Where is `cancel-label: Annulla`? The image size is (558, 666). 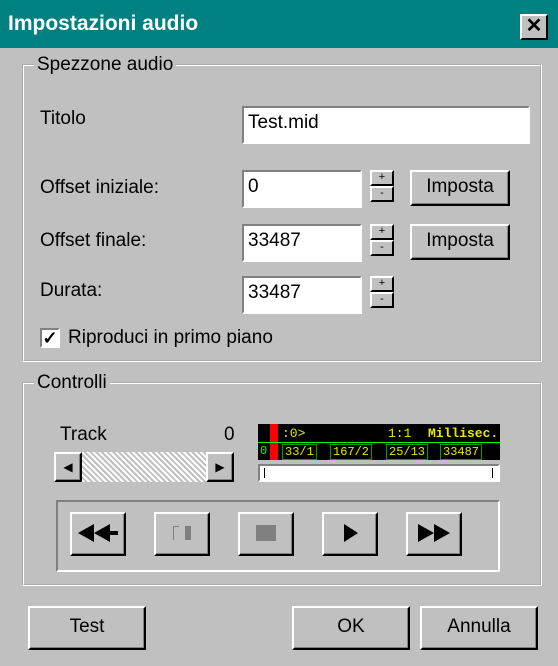
cancel-label: Annulla is located at coordinates (479, 626).